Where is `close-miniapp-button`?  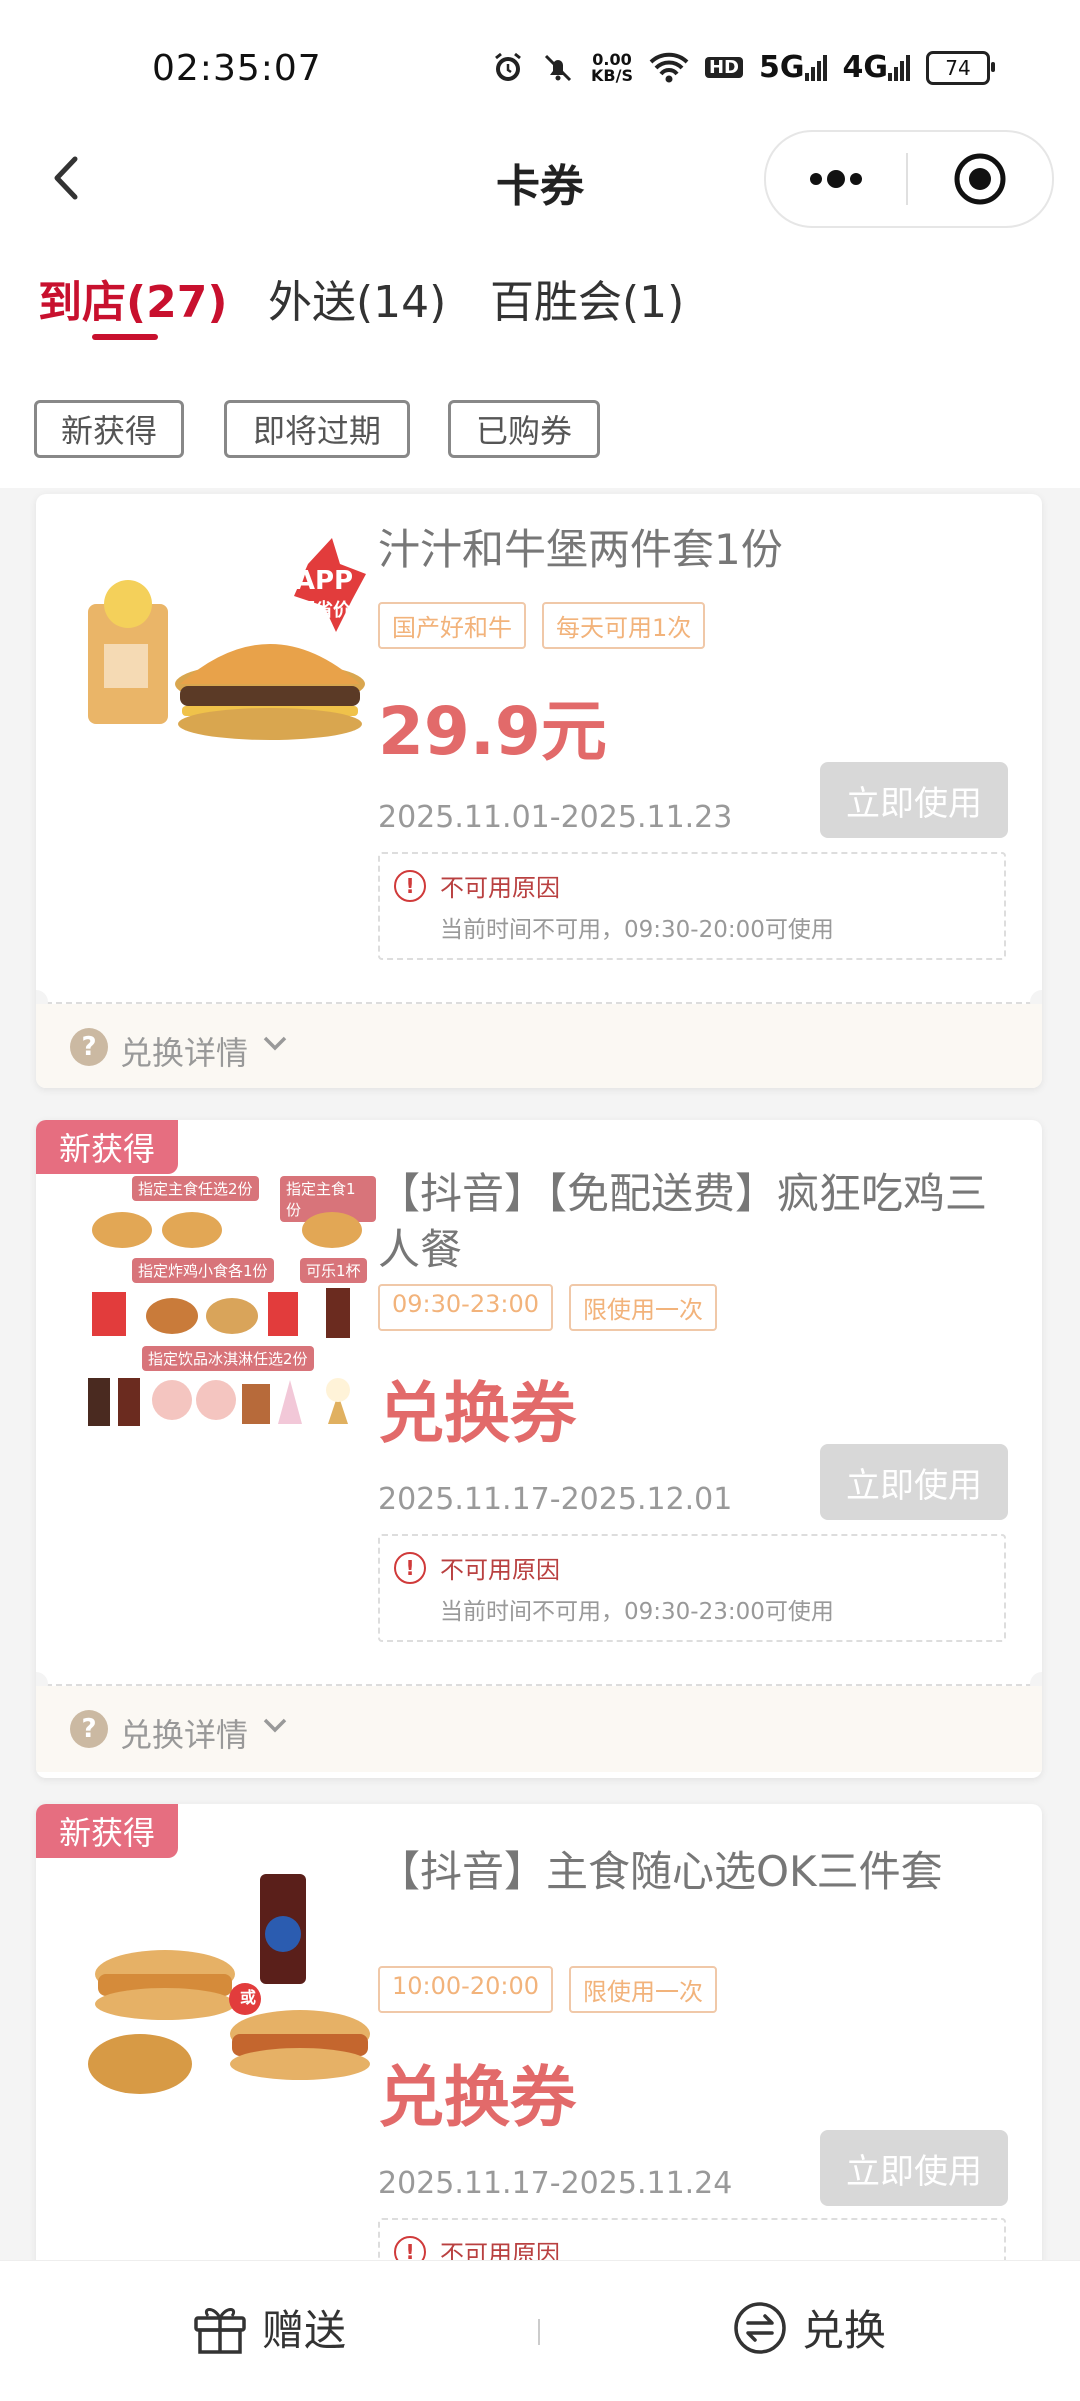
close-miniapp-button is located at coordinates (980, 179).